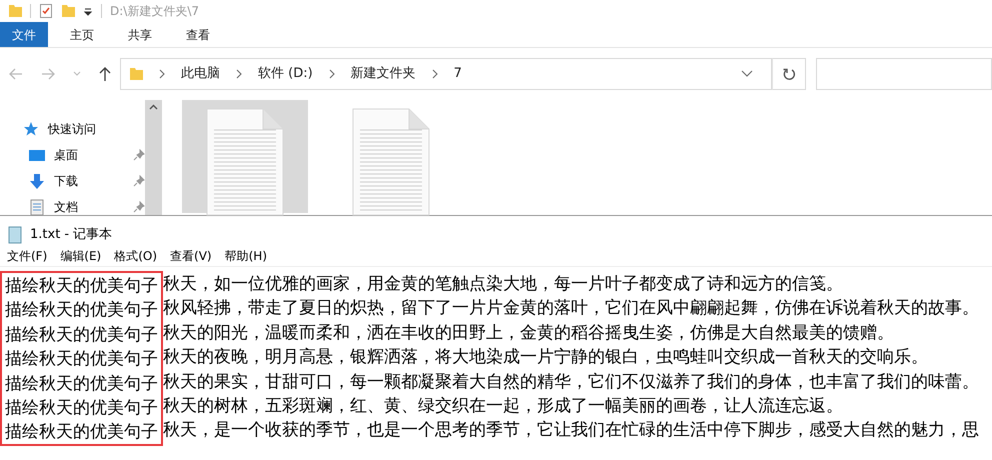 The image size is (992, 460). I want to click on refresh-icon, so click(789, 74).